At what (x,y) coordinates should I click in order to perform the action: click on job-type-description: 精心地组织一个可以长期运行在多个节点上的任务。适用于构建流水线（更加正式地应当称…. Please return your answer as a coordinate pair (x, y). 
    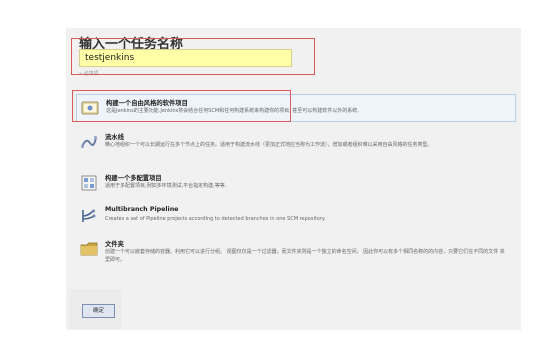
    Looking at the image, I should click on (269, 145).